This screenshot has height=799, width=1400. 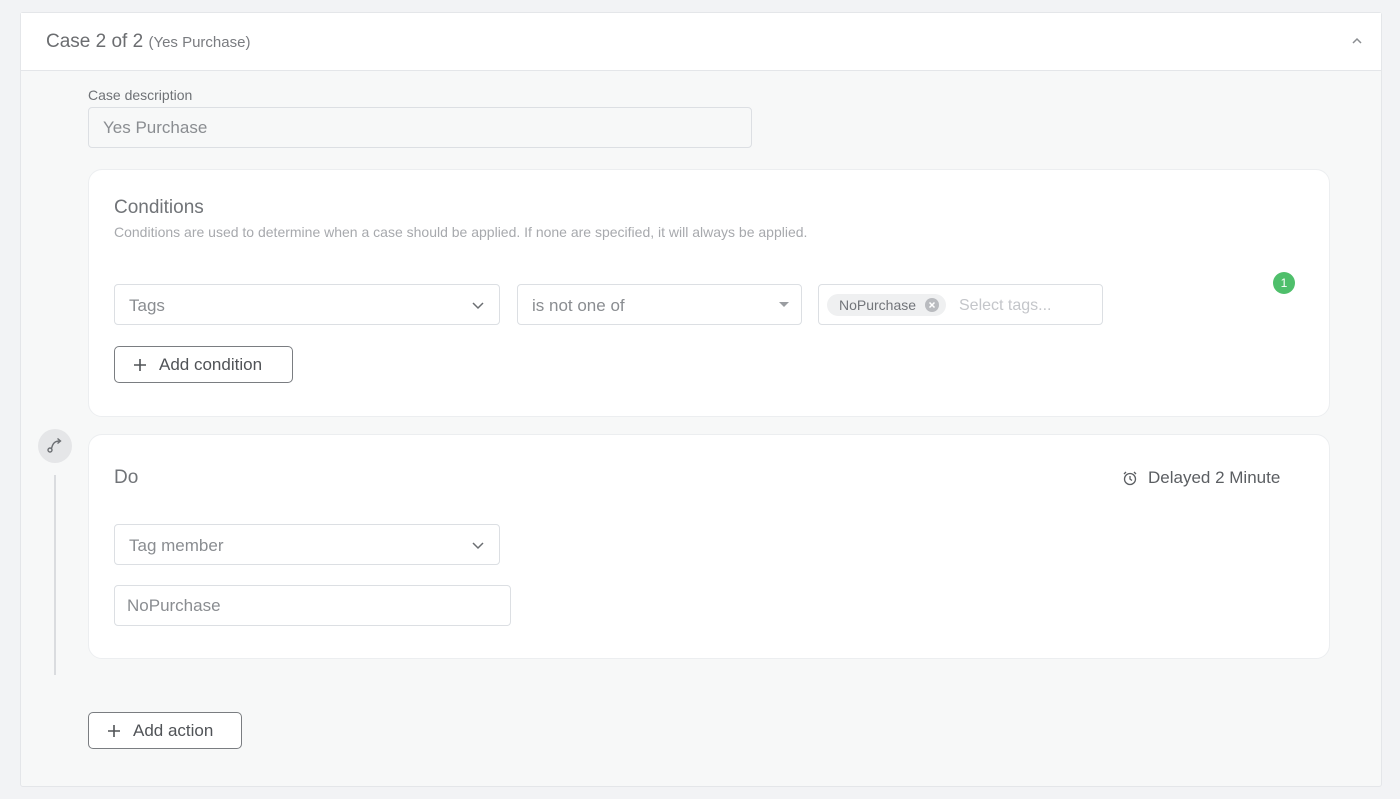 I want to click on tag-chip: NoPurchase, so click(x=887, y=305).